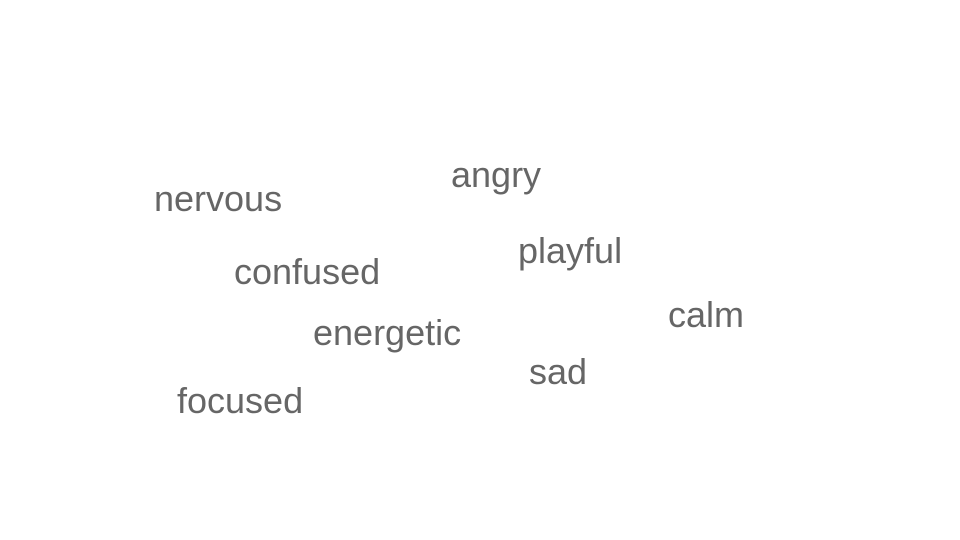  I want to click on word-playful: playful, so click(570, 250).